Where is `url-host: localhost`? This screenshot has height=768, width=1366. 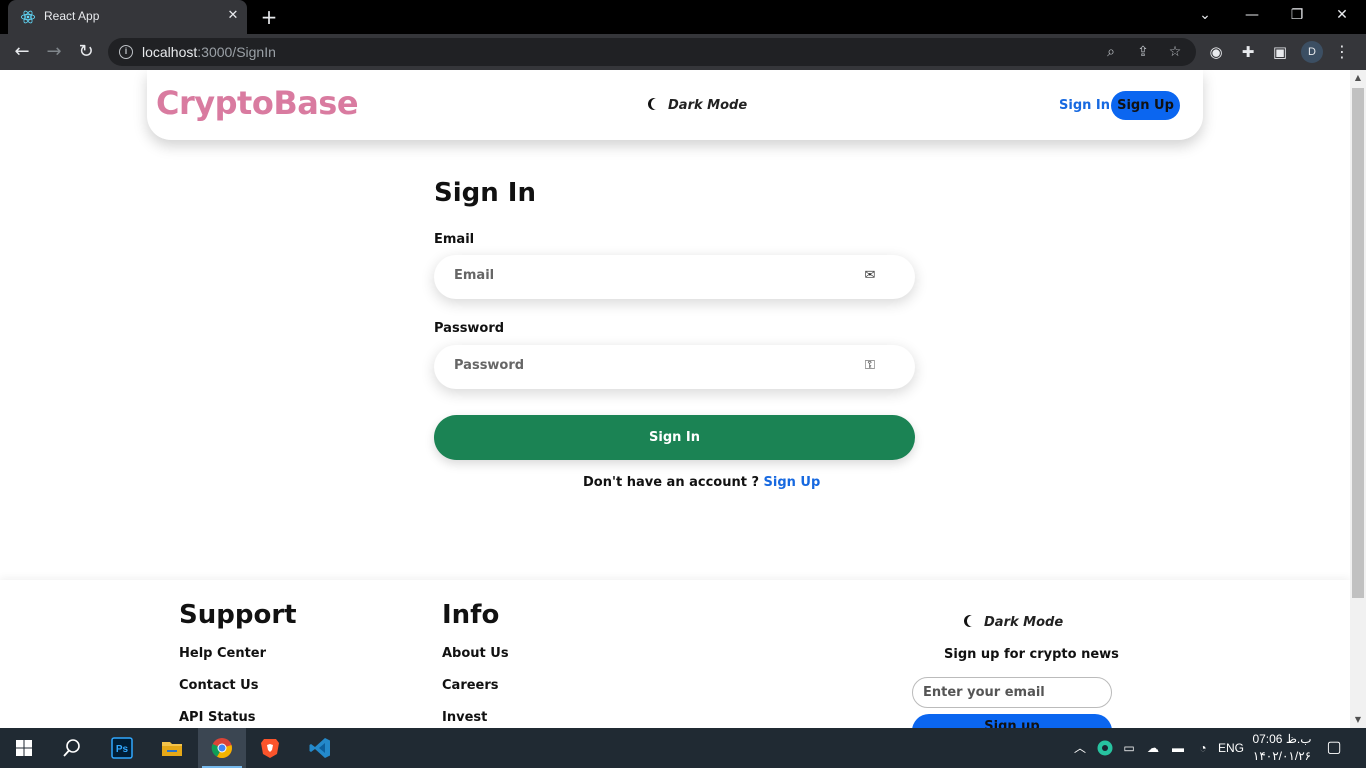 url-host: localhost is located at coordinates (170, 52).